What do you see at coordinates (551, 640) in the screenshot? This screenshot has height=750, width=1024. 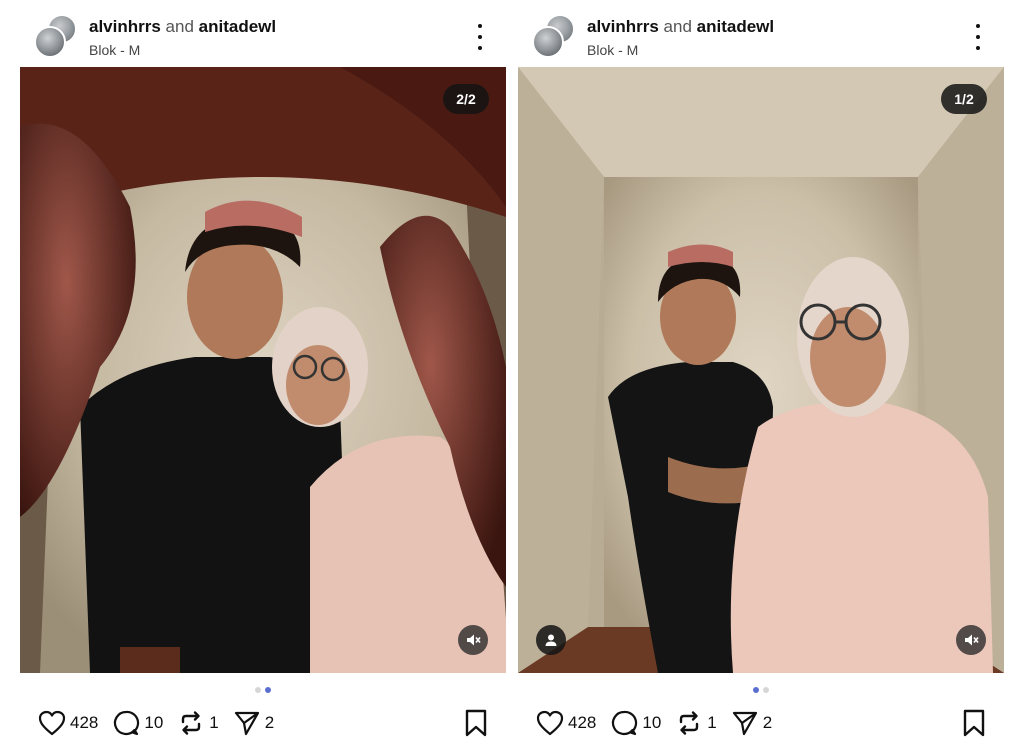 I see `person-tag-icon` at bounding box center [551, 640].